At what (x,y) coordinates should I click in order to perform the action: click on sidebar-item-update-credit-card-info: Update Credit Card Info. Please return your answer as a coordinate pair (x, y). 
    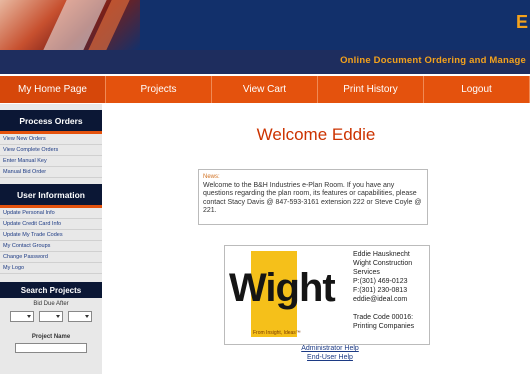
    Looking at the image, I should click on (51, 224).